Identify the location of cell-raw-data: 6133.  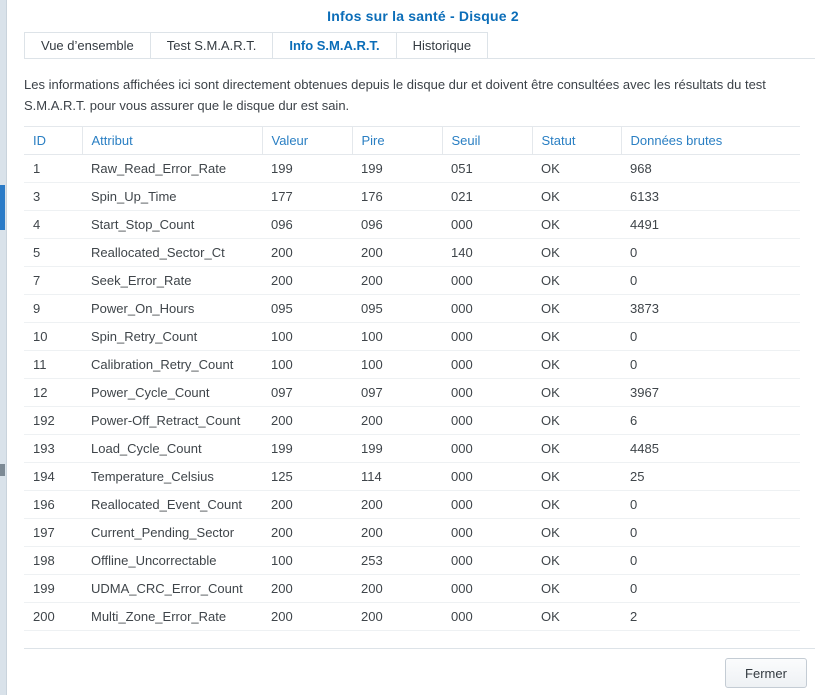
(710, 196).